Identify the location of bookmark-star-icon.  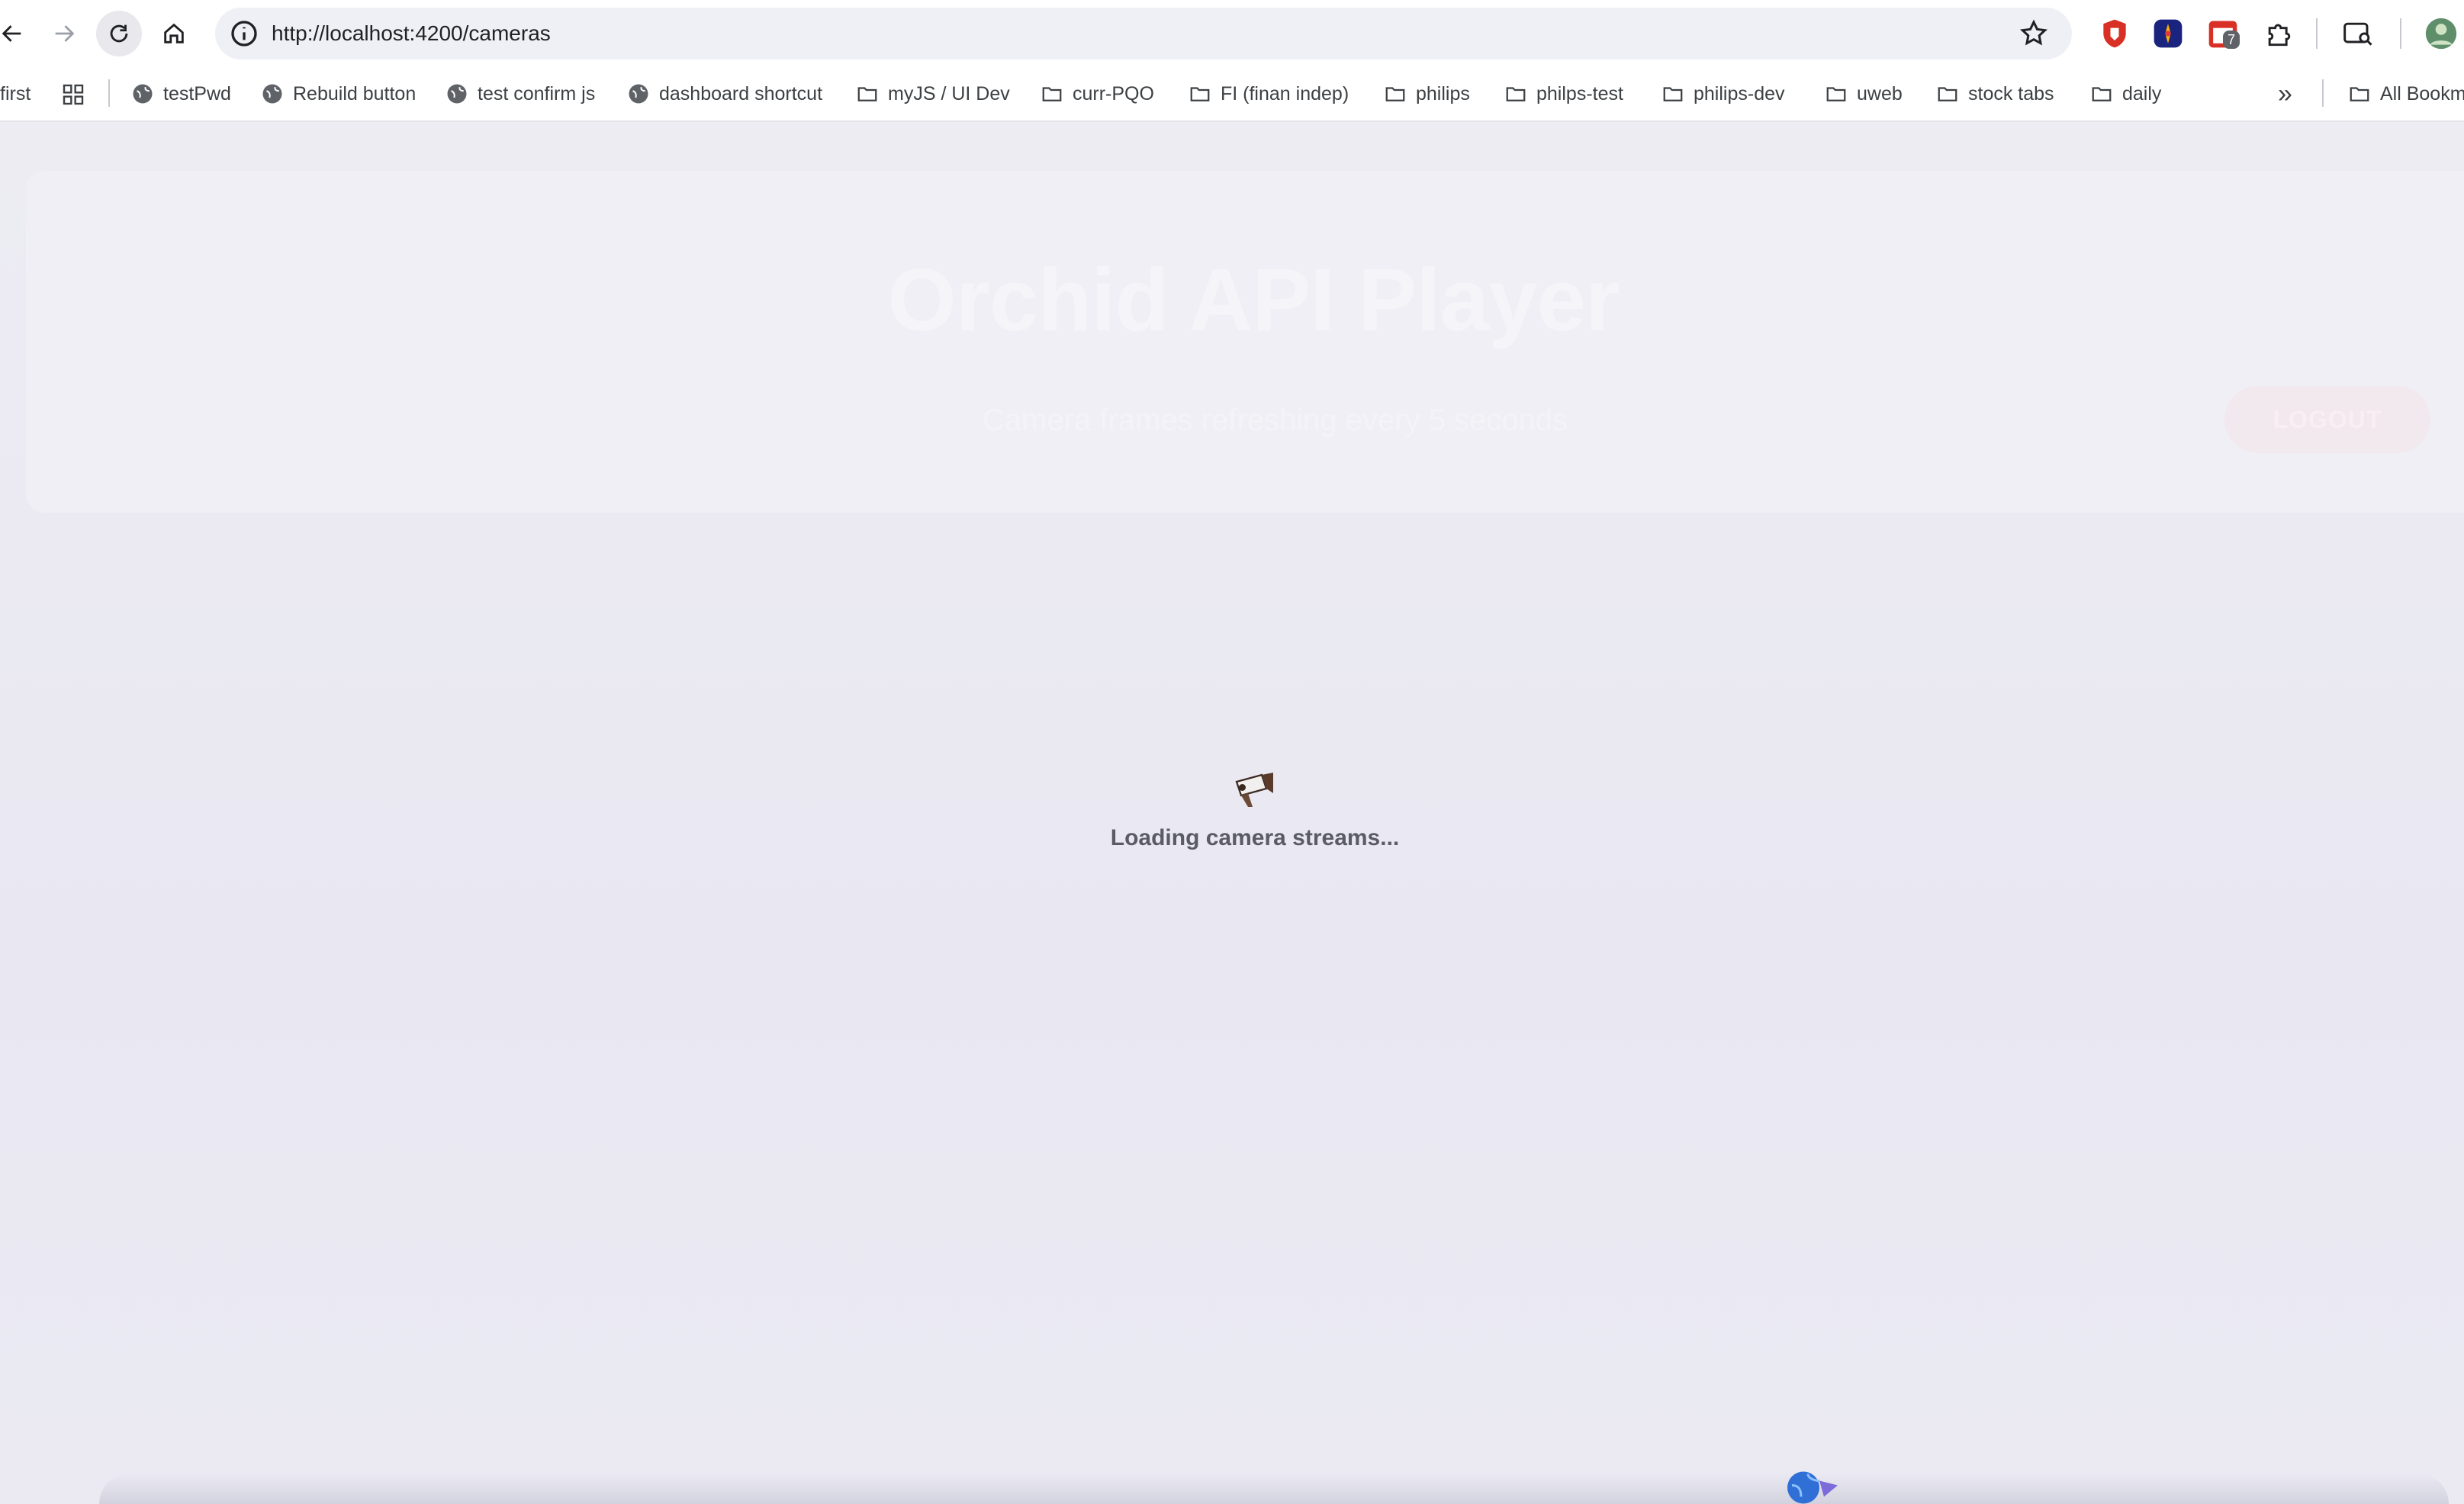
(2033, 33).